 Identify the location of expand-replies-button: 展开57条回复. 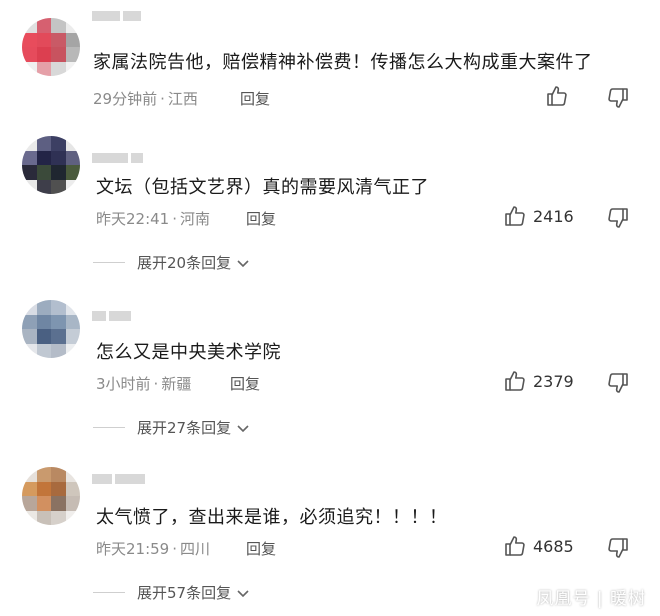
(172, 592).